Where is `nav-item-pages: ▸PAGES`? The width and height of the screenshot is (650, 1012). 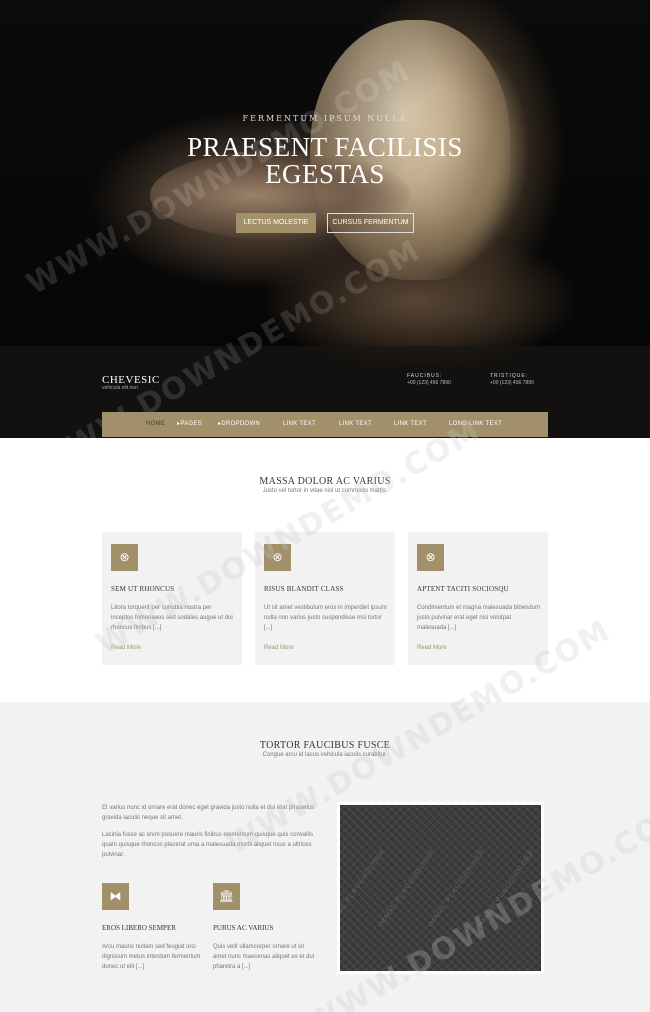
nav-item-pages: ▸PAGES is located at coordinates (189, 424).